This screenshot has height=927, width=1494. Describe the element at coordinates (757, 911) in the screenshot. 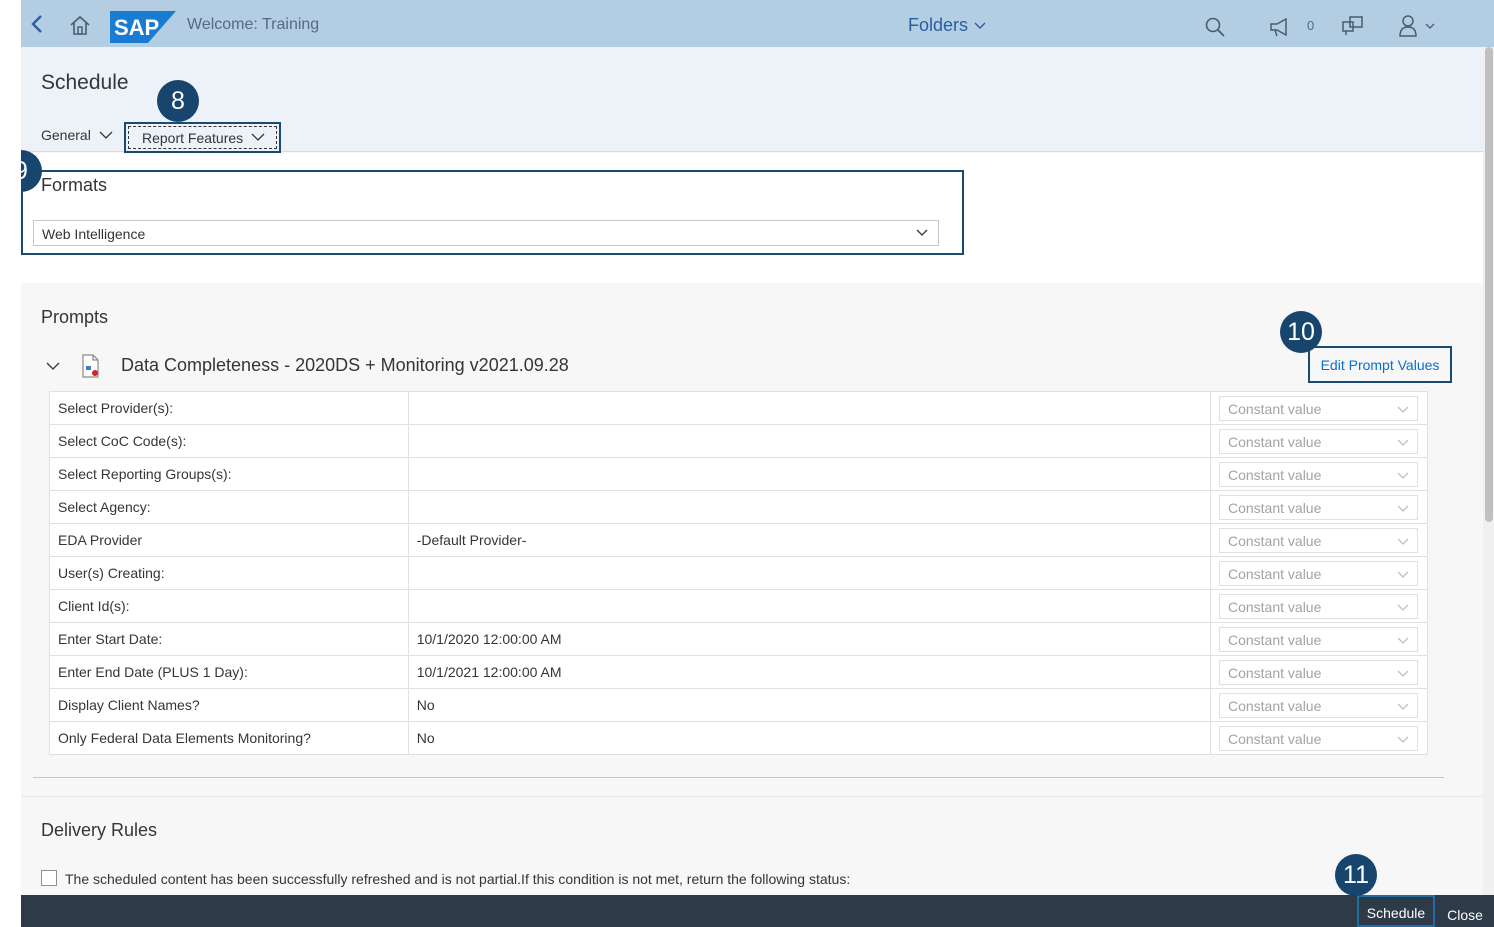

I see `footer-toolbar: Schedule Close` at that location.